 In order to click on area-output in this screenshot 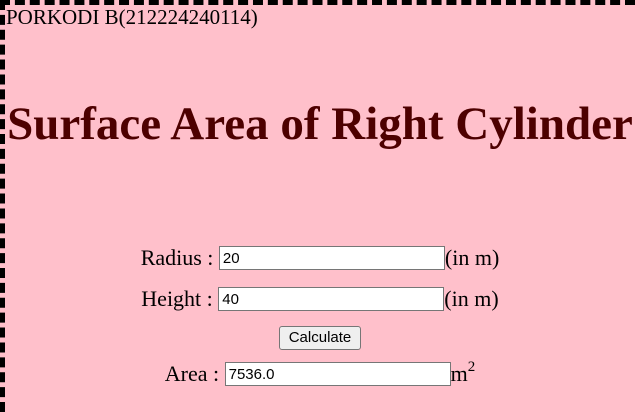, I will do `click(337, 374)`.